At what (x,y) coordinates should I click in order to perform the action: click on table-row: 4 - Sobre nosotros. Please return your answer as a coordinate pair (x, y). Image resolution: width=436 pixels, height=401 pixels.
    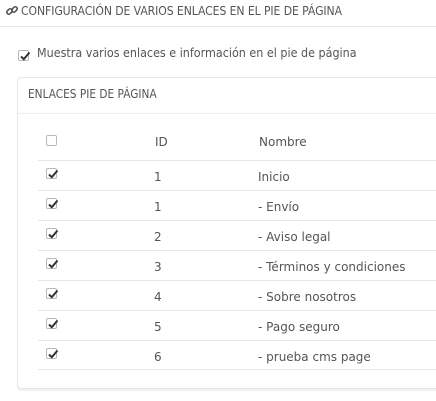
    Looking at the image, I should click on (237, 295).